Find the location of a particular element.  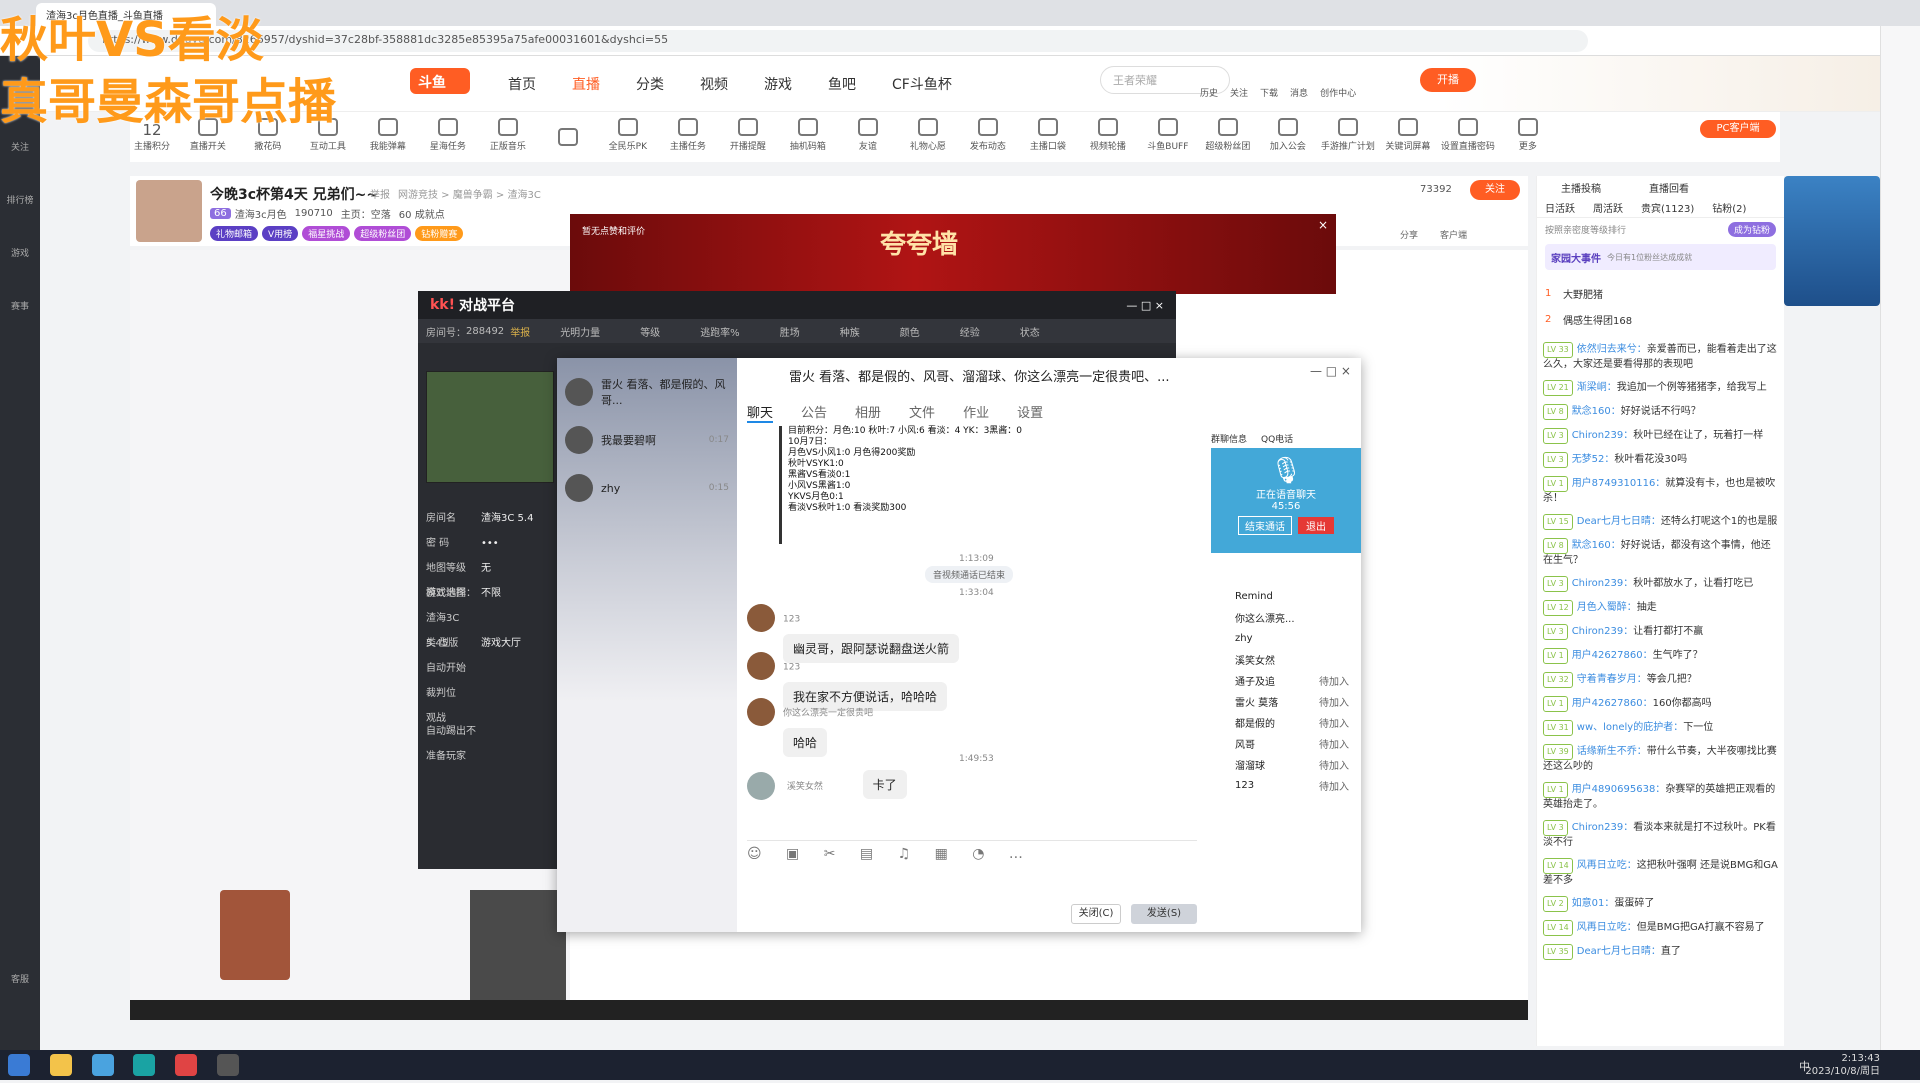

chat-tab: 作业 is located at coordinates (976, 413).